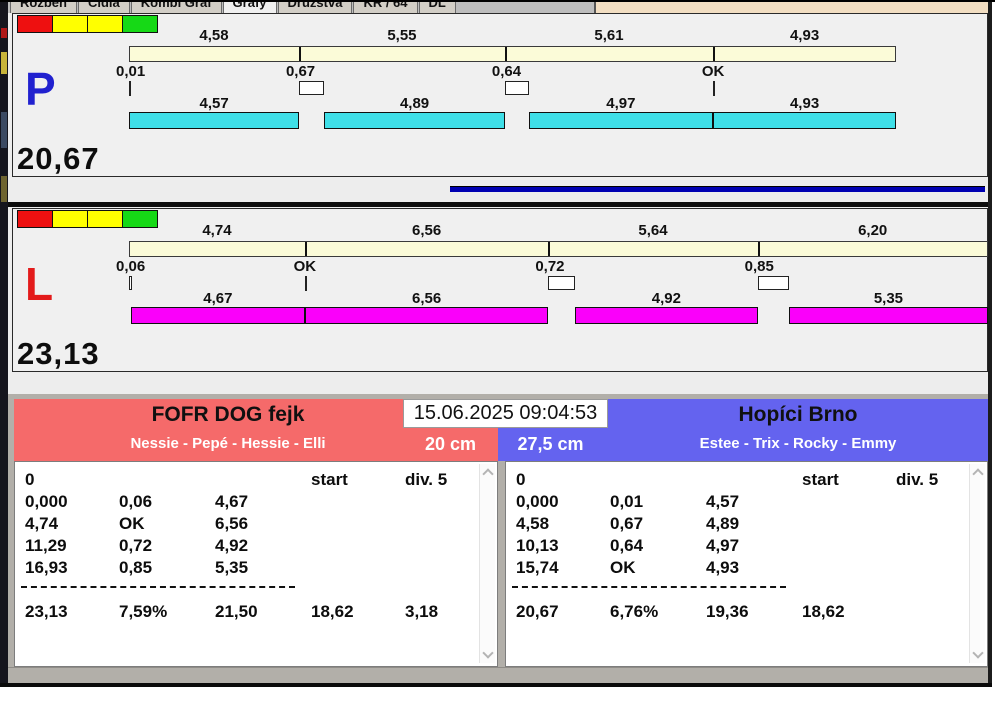  What do you see at coordinates (505, 413) in the screenshot?
I see `datetime-display: 15.06.2025 09:04:53` at bounding box center [505, 413].